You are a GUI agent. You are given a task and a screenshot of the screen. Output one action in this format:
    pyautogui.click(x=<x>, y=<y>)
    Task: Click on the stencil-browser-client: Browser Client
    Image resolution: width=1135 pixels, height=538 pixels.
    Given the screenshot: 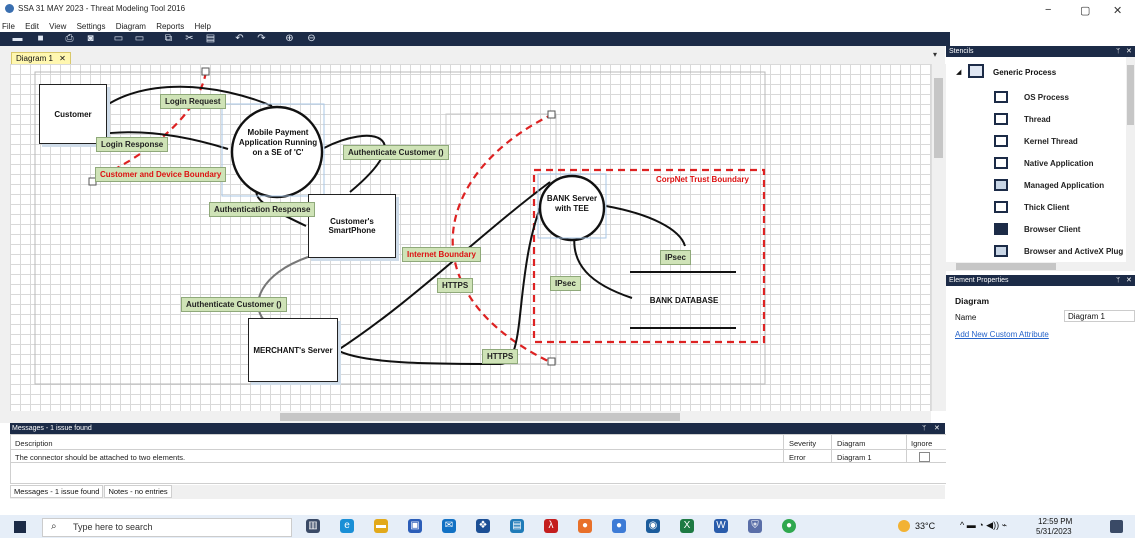 What is the action you would take?
    pyautogui.click(x=1052, y=229)
    